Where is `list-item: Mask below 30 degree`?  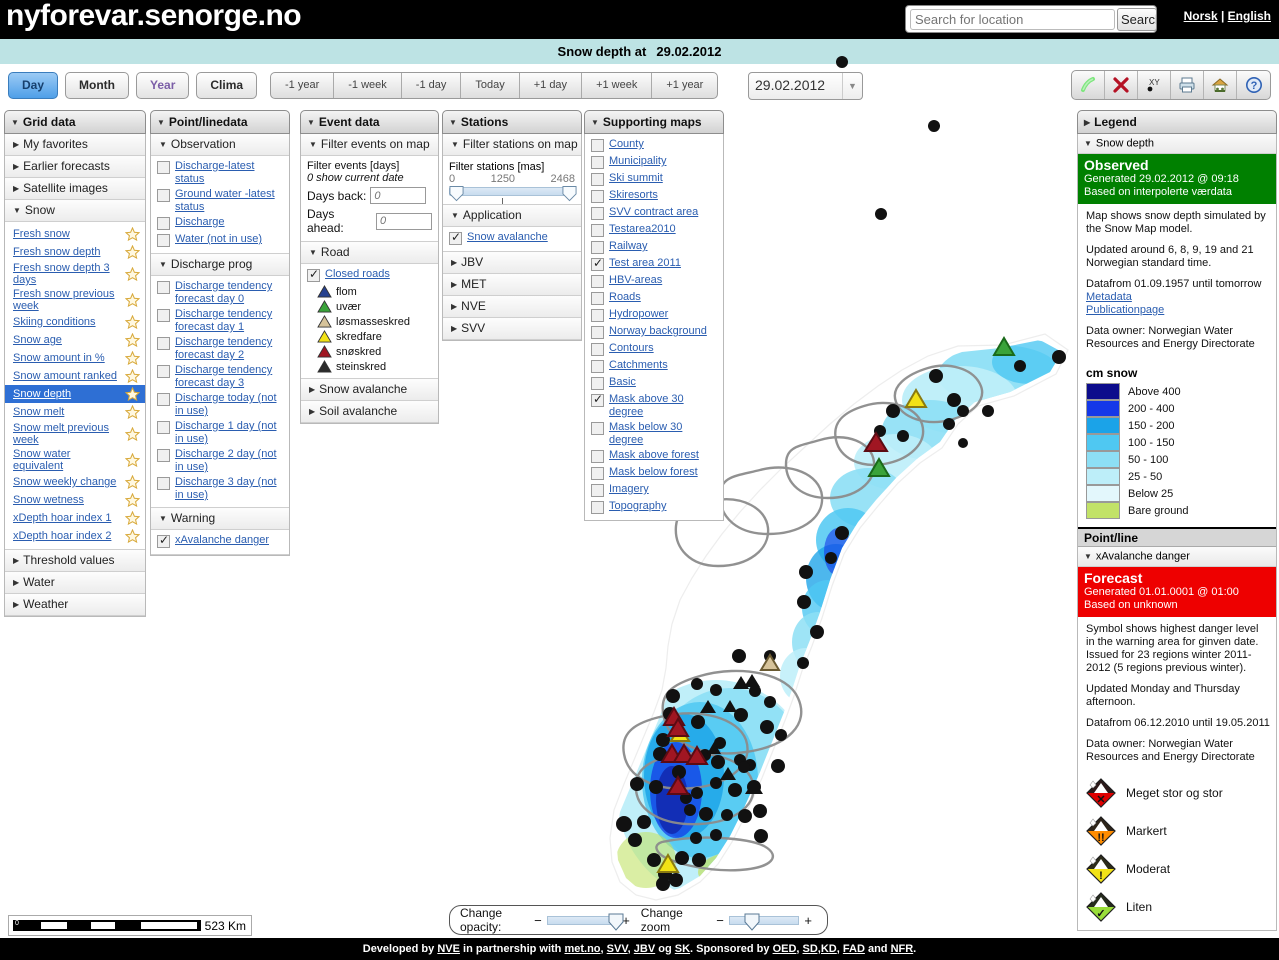
list-item: Mask below 30 degree is located at coordinates (654, 434).